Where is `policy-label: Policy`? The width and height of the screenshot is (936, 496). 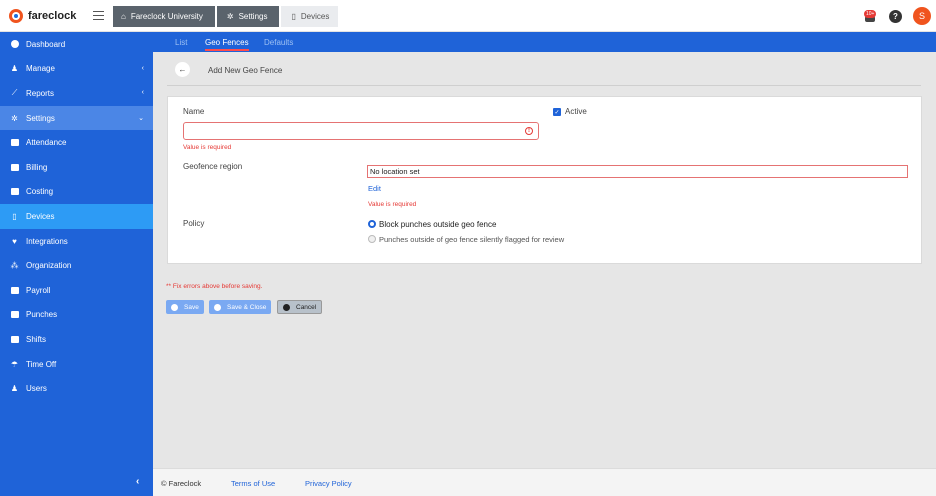
policy-label: Policy is located at coordinates (194, 223).